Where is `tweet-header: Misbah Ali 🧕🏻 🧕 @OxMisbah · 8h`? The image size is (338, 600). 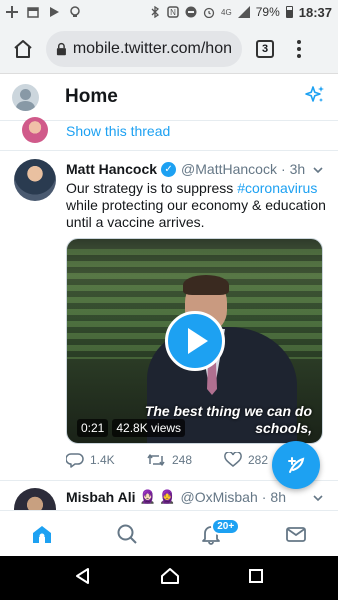
tweet-header: Misbah Ali 🧕🏻 🧕 @OxMisbah · 8h is located at coordinates (176, 497).